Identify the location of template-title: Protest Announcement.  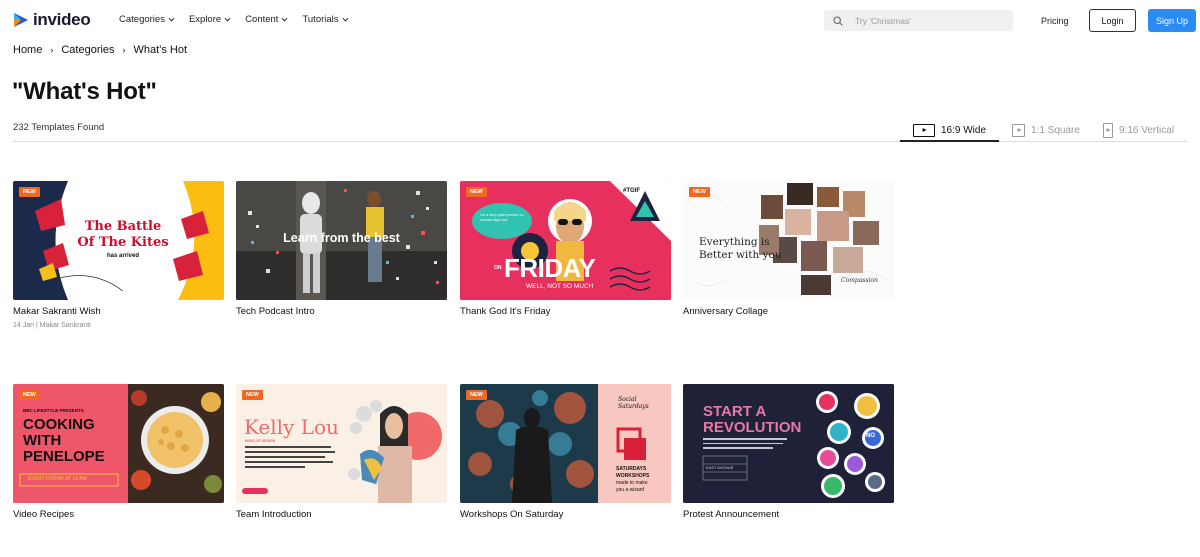
(788, 514).